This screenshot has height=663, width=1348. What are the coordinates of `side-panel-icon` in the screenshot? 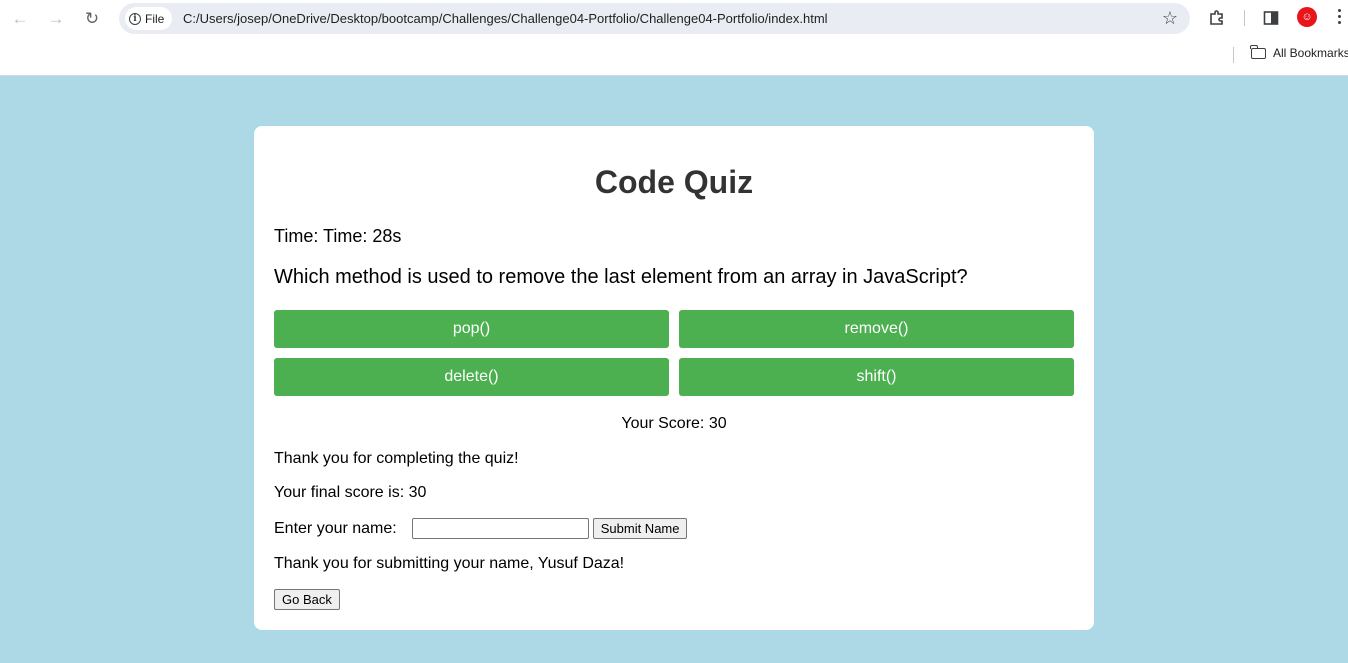 It's located at (1271, 18).